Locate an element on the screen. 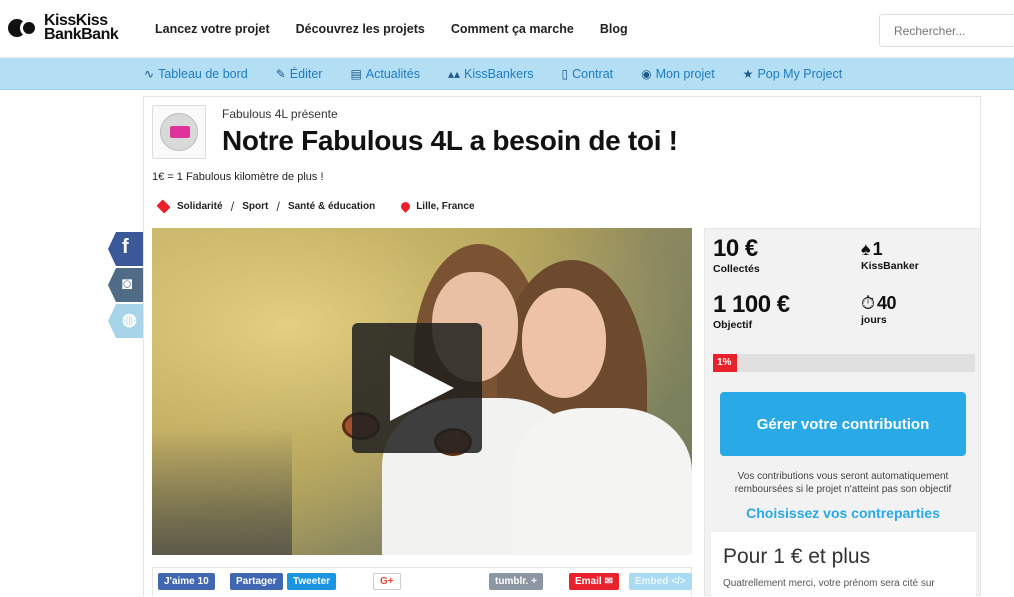 The height and width of the screenshot is (597, 1014). progress-fill: 1% is located at coordinates (725, 363).